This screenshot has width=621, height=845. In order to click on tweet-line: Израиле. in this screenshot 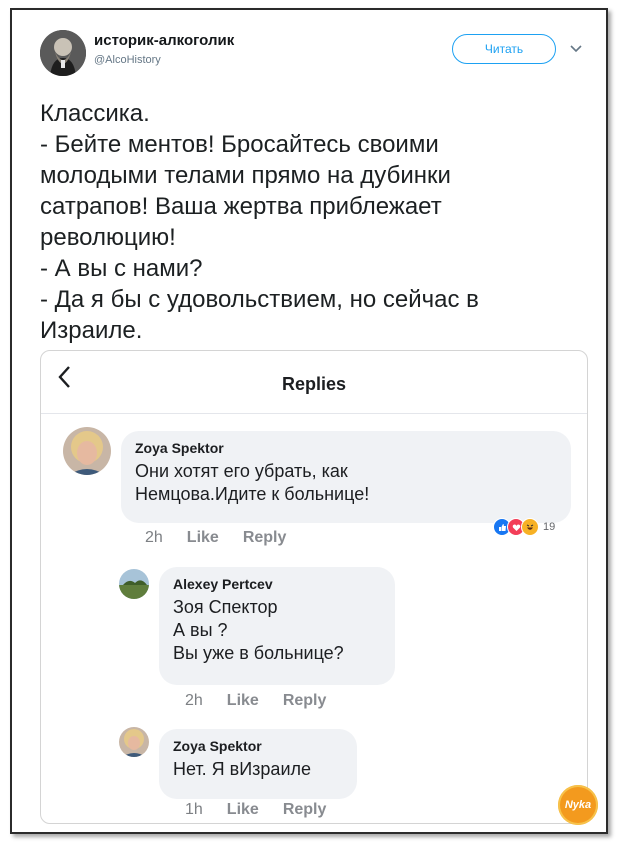, I will do `click(91, 330)`.